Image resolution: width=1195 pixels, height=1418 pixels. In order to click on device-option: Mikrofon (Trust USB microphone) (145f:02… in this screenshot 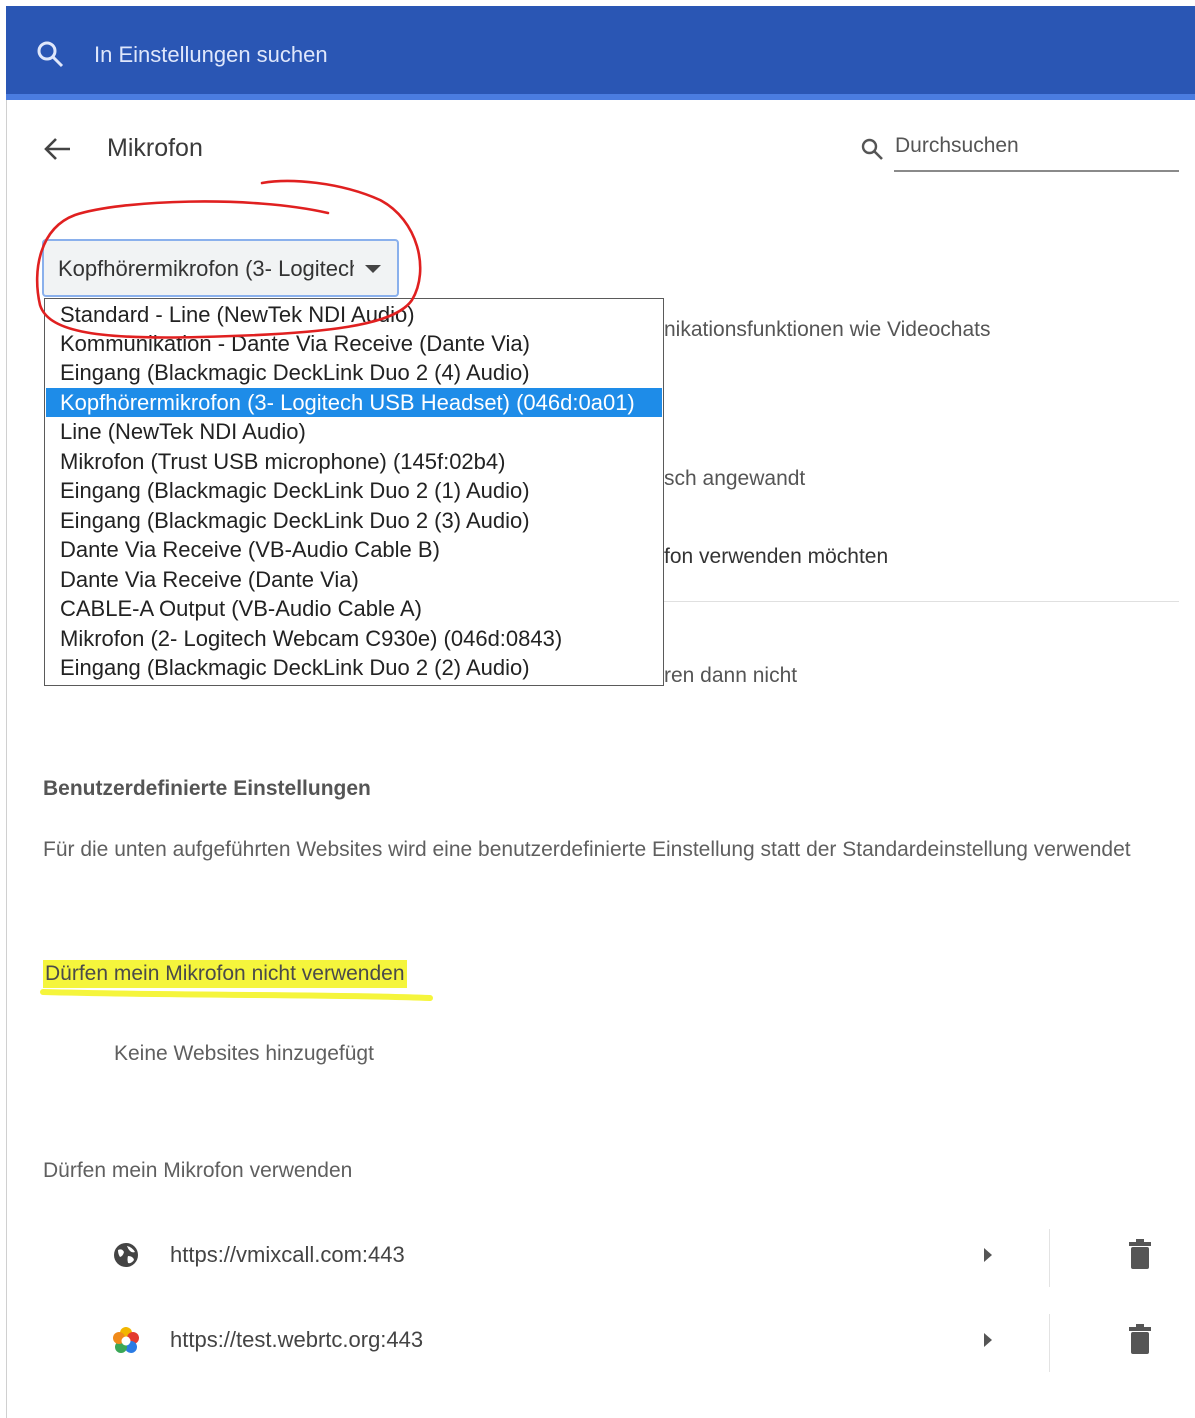, I will do `click(354, 461)`.